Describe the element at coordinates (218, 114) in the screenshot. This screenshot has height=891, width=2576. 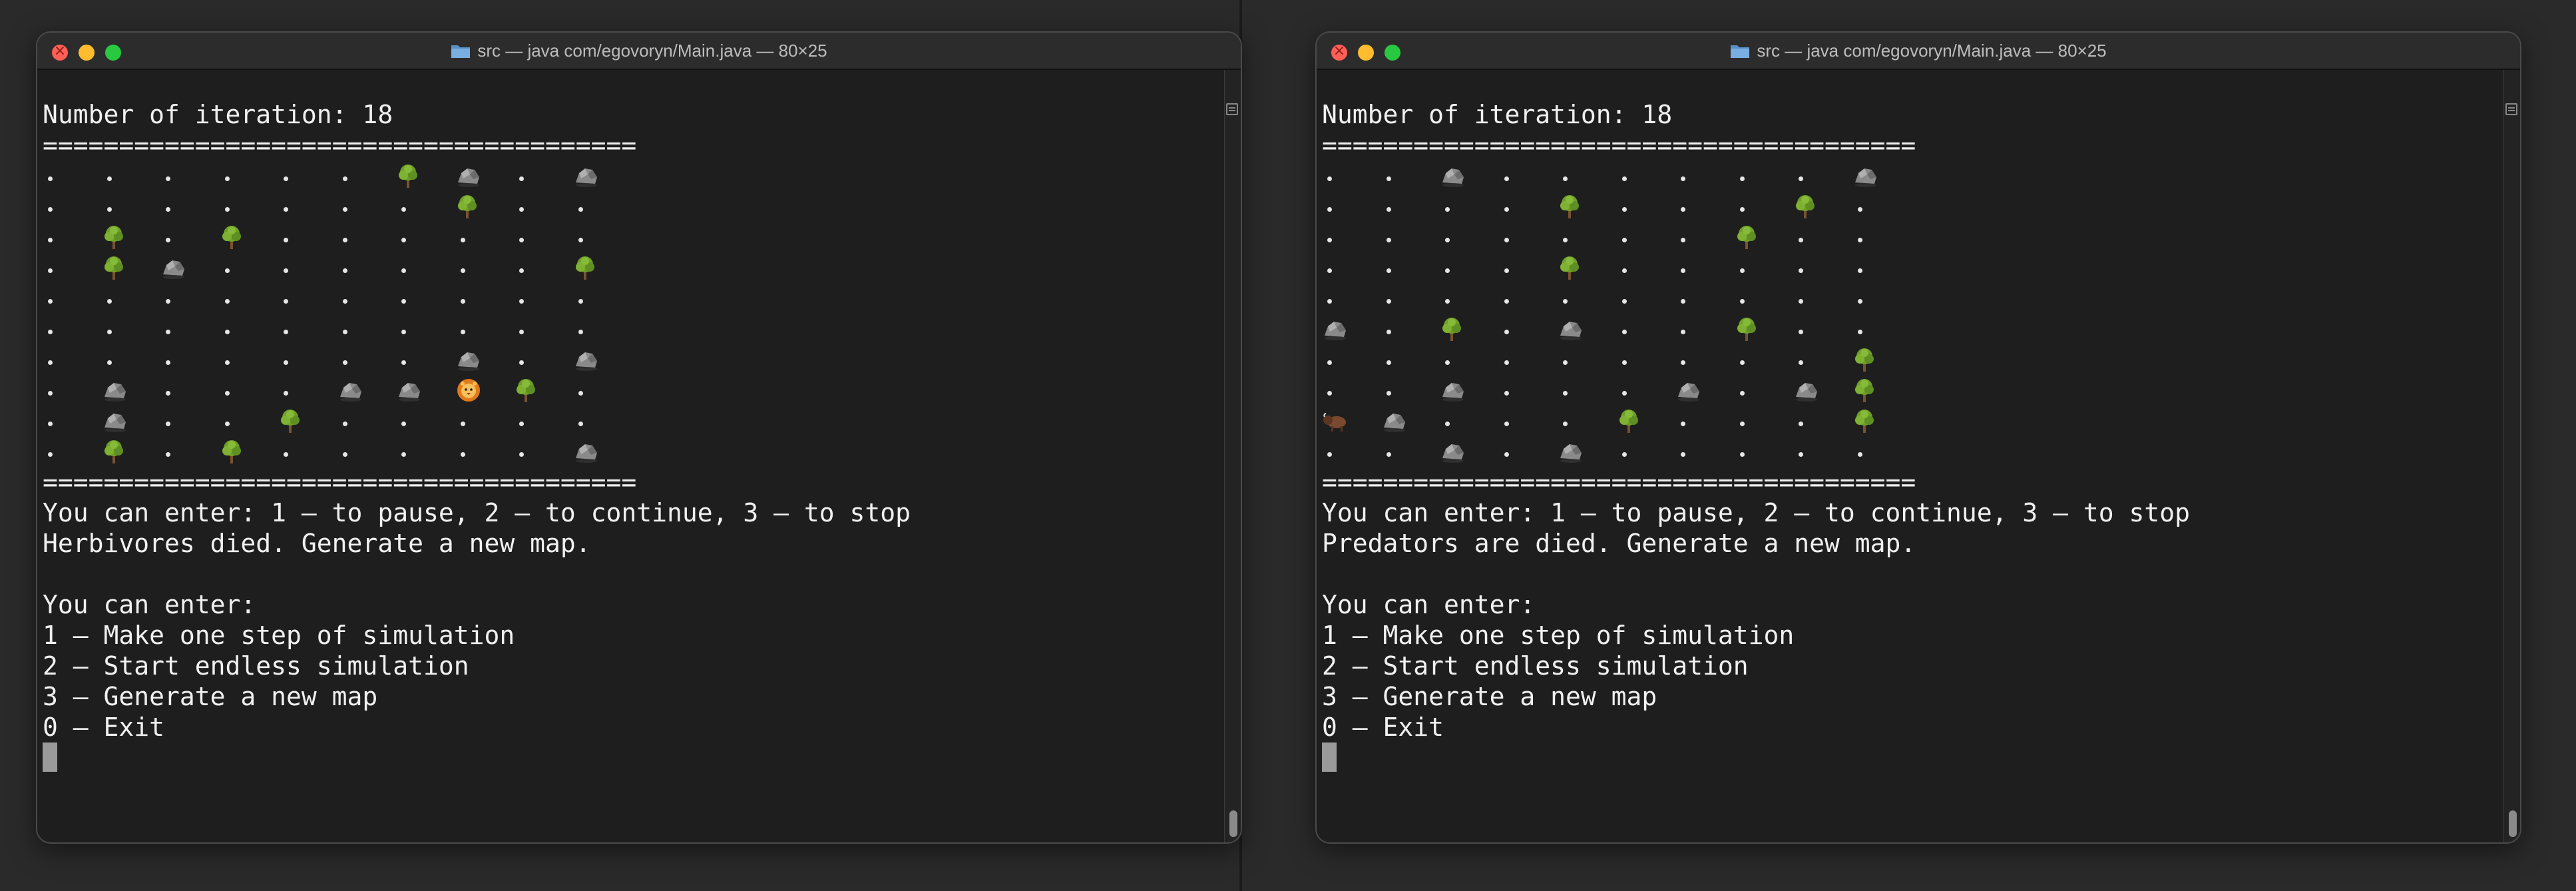
I see `iteration-header: Number of iteration: 18` at that location.